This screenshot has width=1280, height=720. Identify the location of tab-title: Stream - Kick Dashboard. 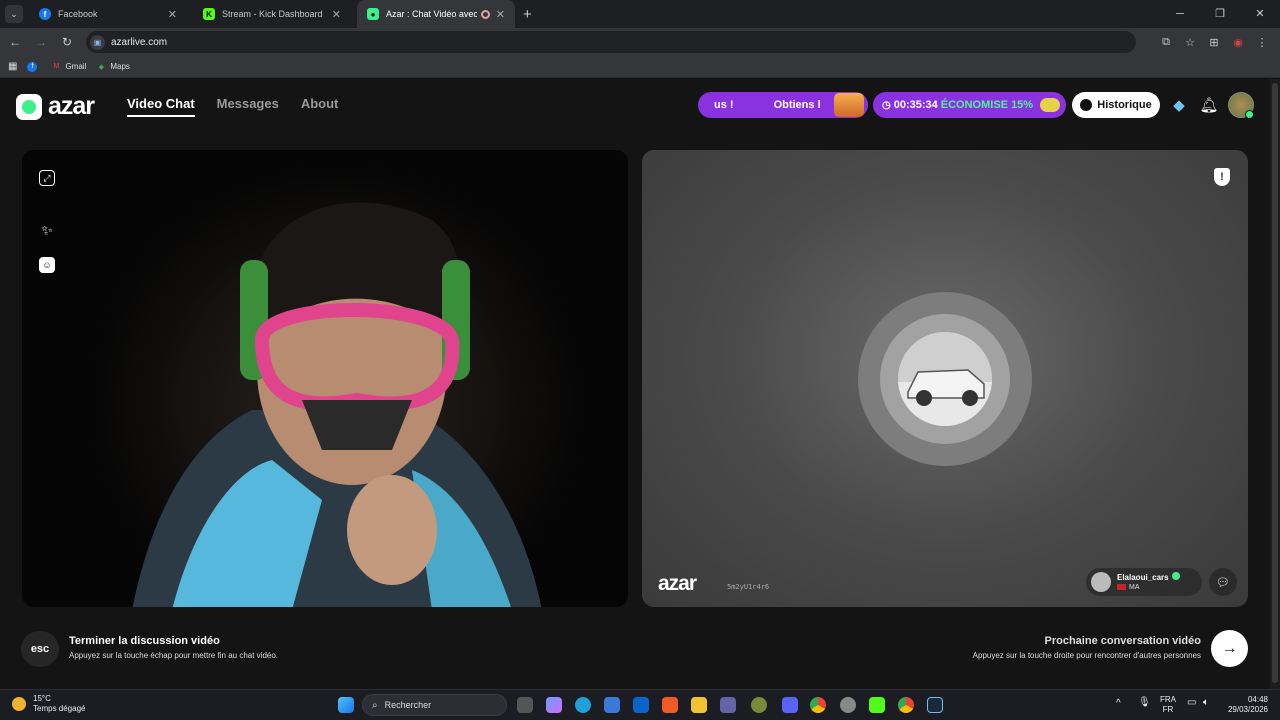
(272, 14).